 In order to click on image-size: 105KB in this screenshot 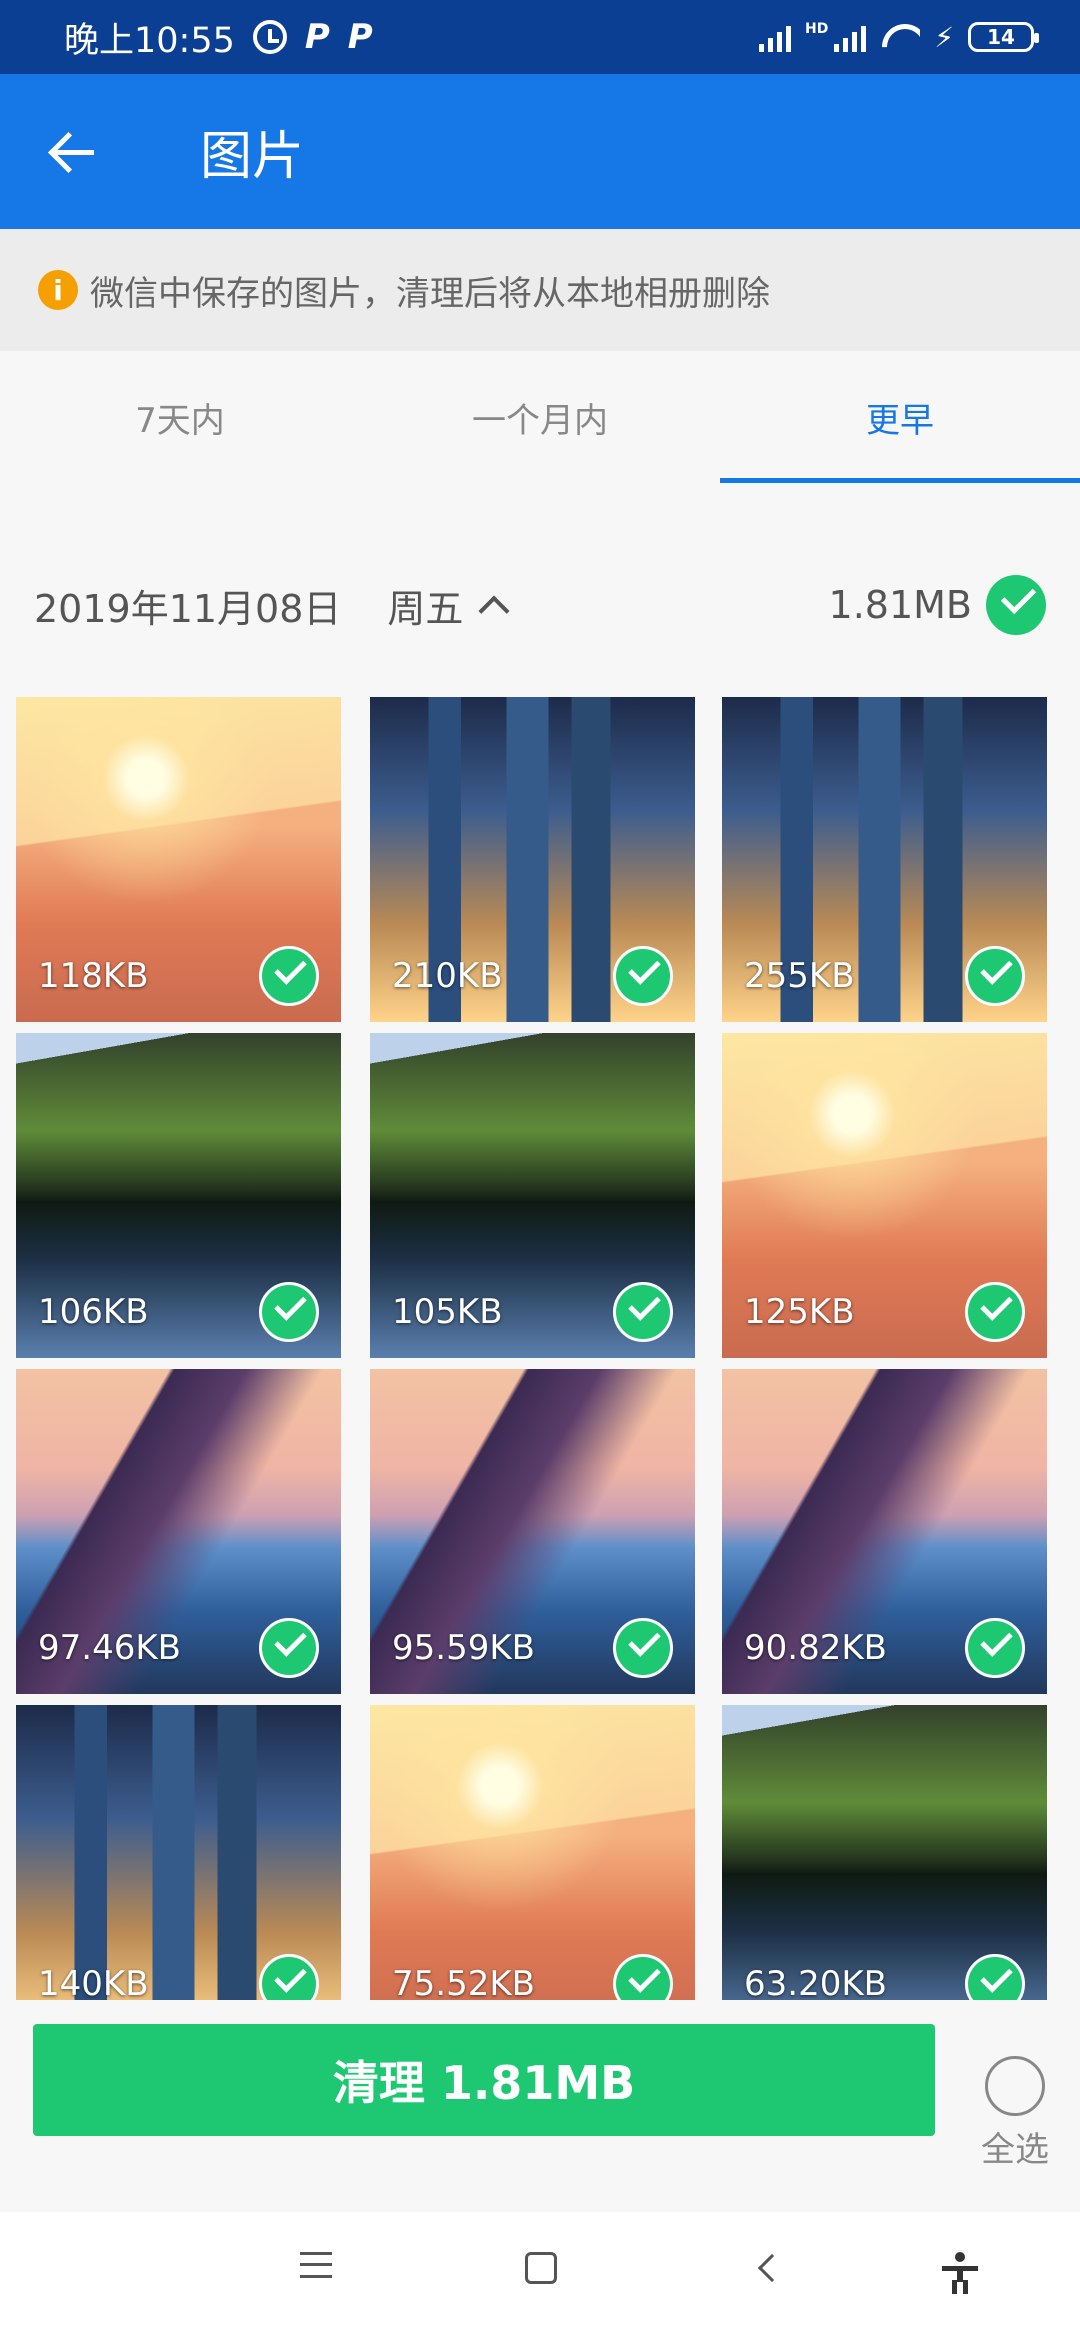, I will do `click(447, 1312)`.